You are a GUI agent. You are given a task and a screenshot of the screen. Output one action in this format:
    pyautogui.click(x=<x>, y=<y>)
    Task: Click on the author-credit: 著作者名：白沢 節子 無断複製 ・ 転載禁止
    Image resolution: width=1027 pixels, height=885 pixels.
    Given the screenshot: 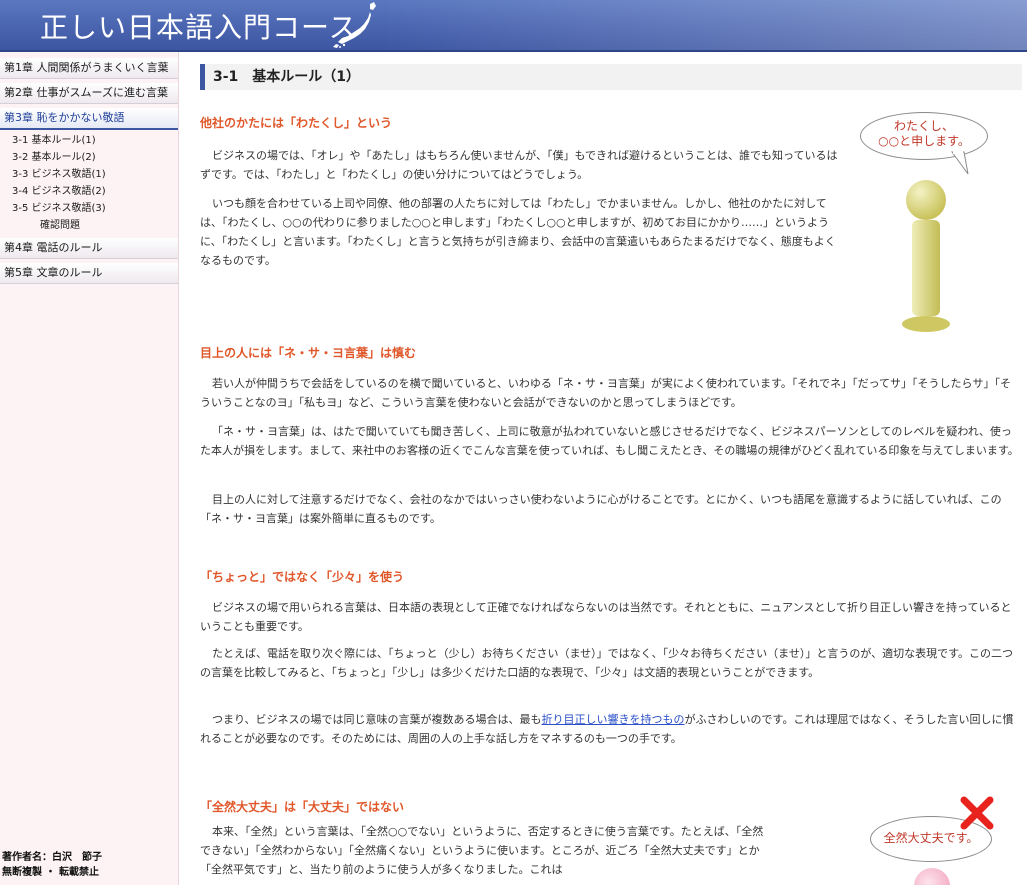 What is the action you would take?
    pyautogui.click(x=52, y=865)
    